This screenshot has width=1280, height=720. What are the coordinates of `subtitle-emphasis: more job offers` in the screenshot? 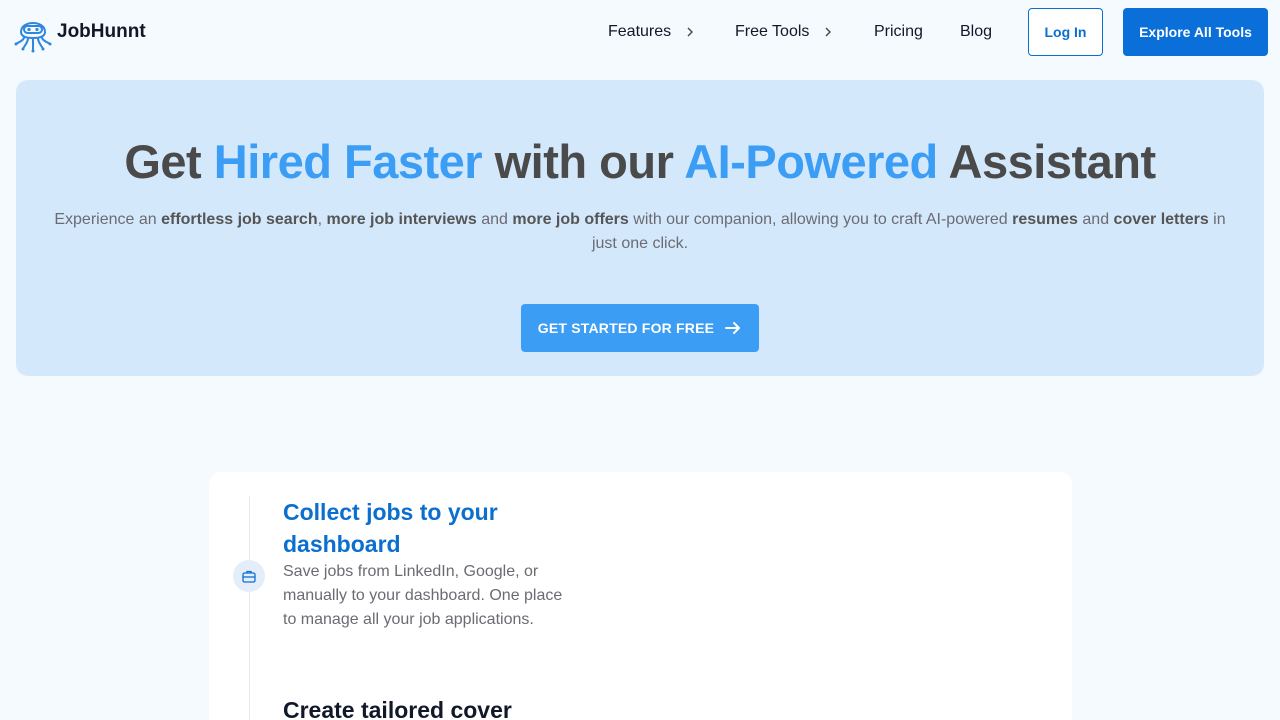 It's located at (570, 219).